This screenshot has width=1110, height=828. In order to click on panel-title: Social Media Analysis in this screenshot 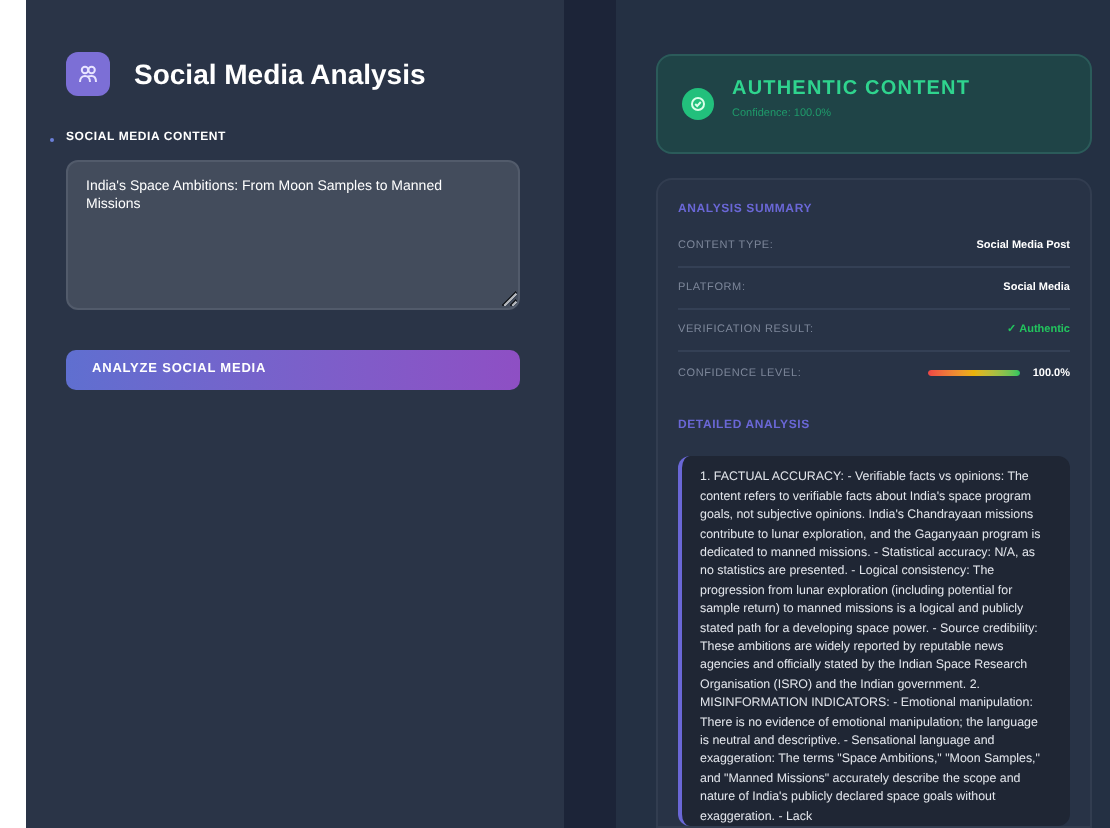, I will do `click(280, 74)`.